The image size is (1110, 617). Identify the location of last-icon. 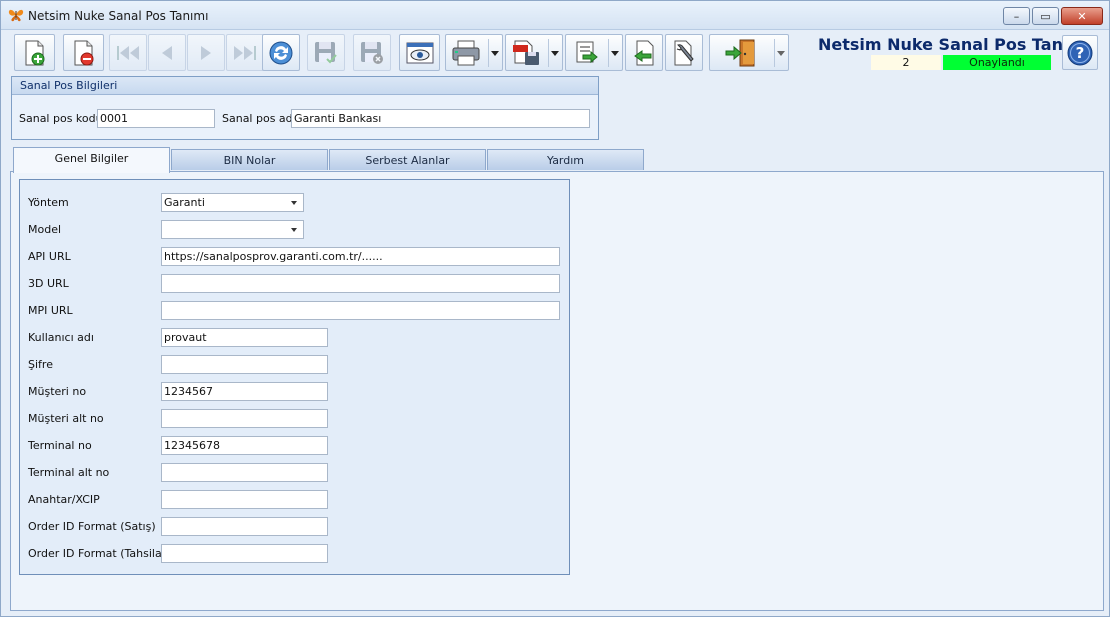
(245, 52).